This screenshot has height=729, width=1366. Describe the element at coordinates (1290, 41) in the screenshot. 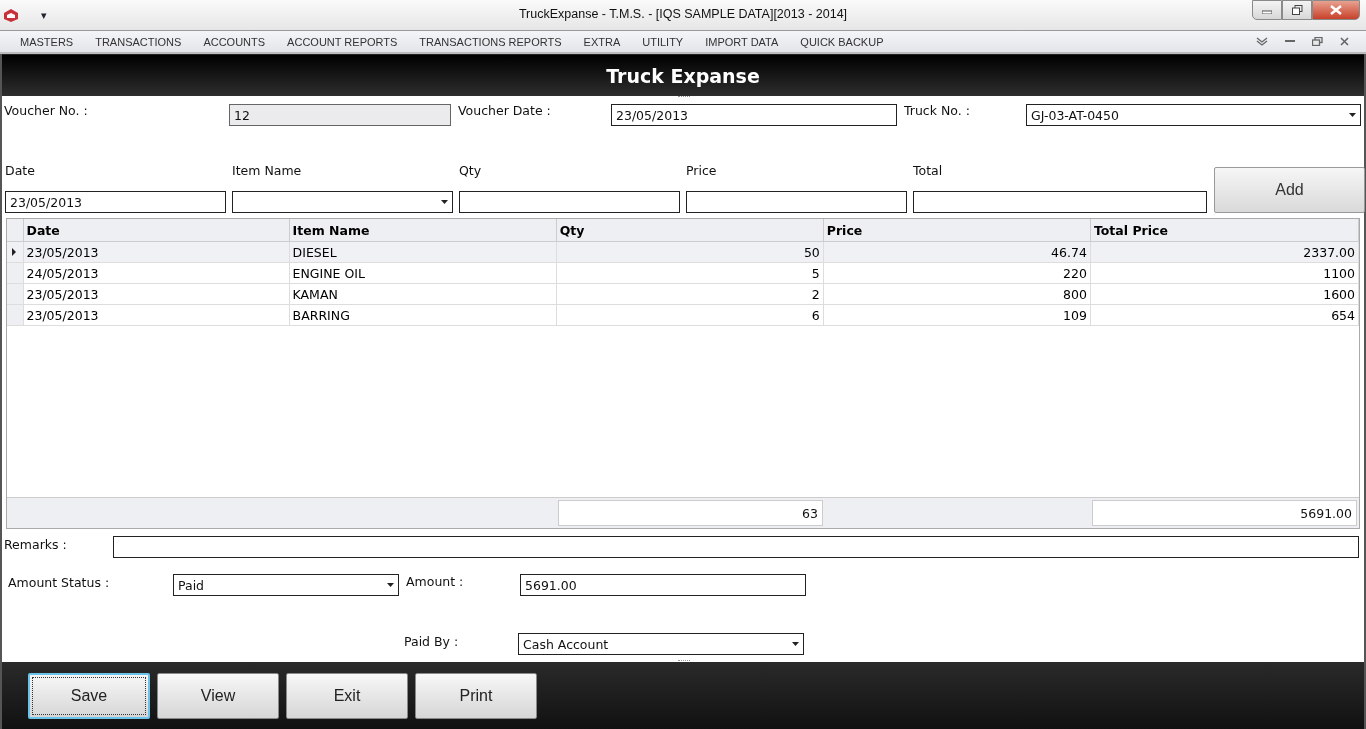

I see `minimize-icon` at that location.